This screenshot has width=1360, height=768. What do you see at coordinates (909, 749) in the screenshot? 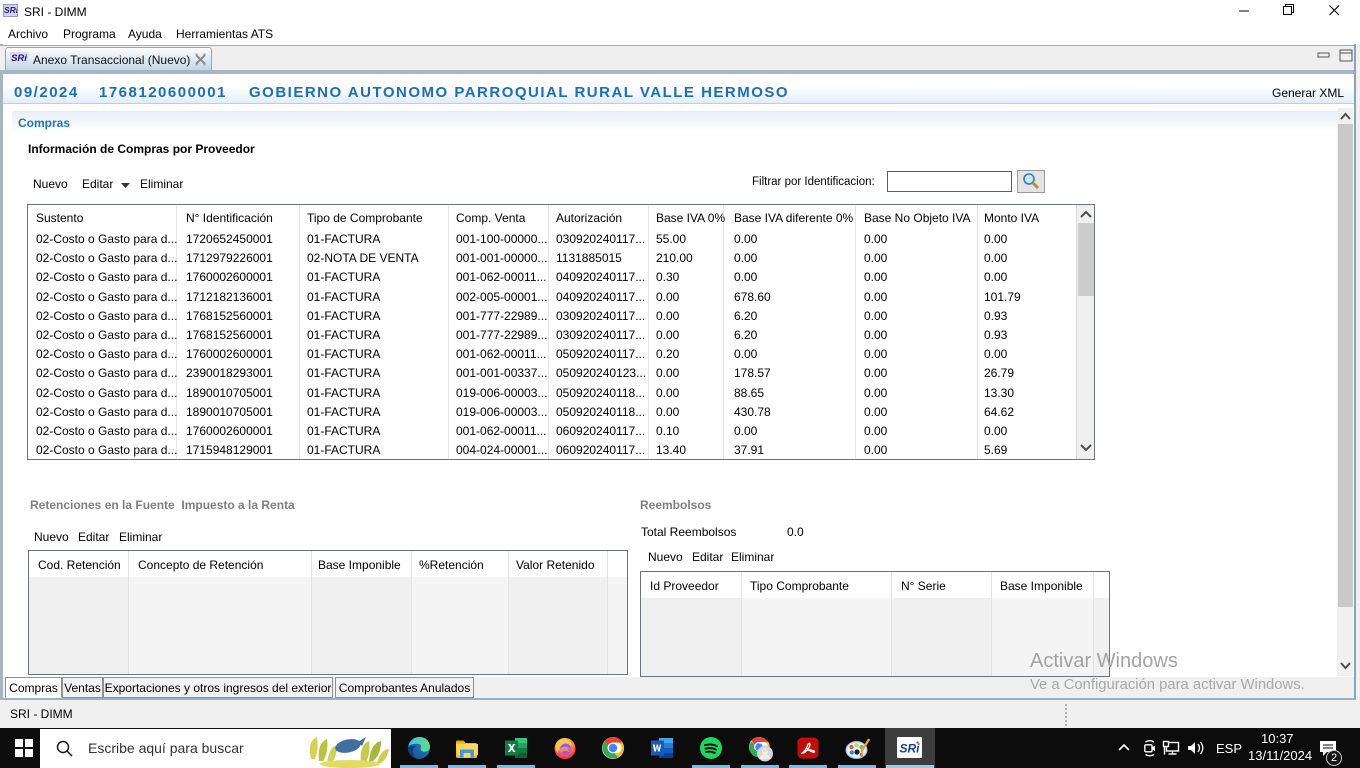
I see `svg-text: SRi` at bounding box center [909, 749].